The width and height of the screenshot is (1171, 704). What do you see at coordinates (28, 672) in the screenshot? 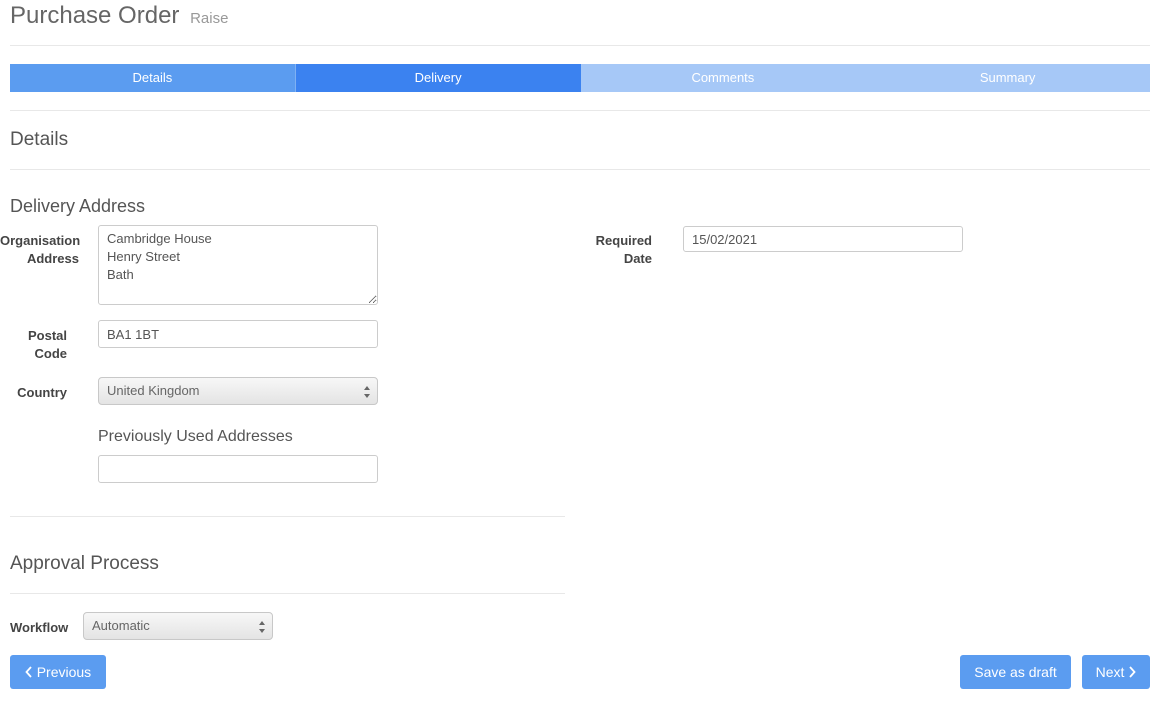
I see `chevron-left-icon` at bounding box center [28, 672].